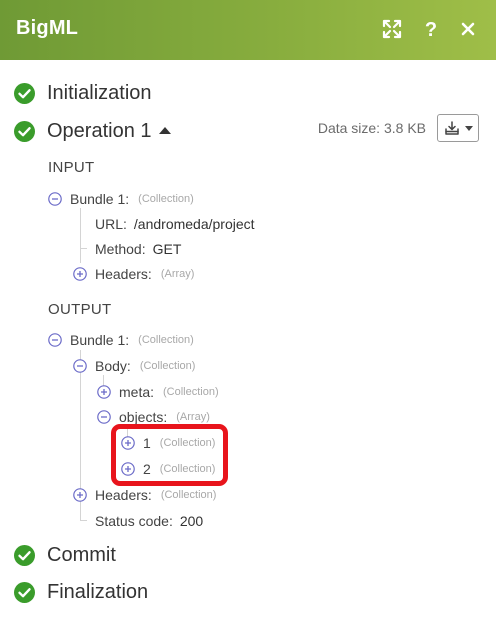 The height and width of the screenshot is (624, 496). Describe the element at coordinates (191, 392) in the screenshot. I see `meta-type: (Collection)` at that location.